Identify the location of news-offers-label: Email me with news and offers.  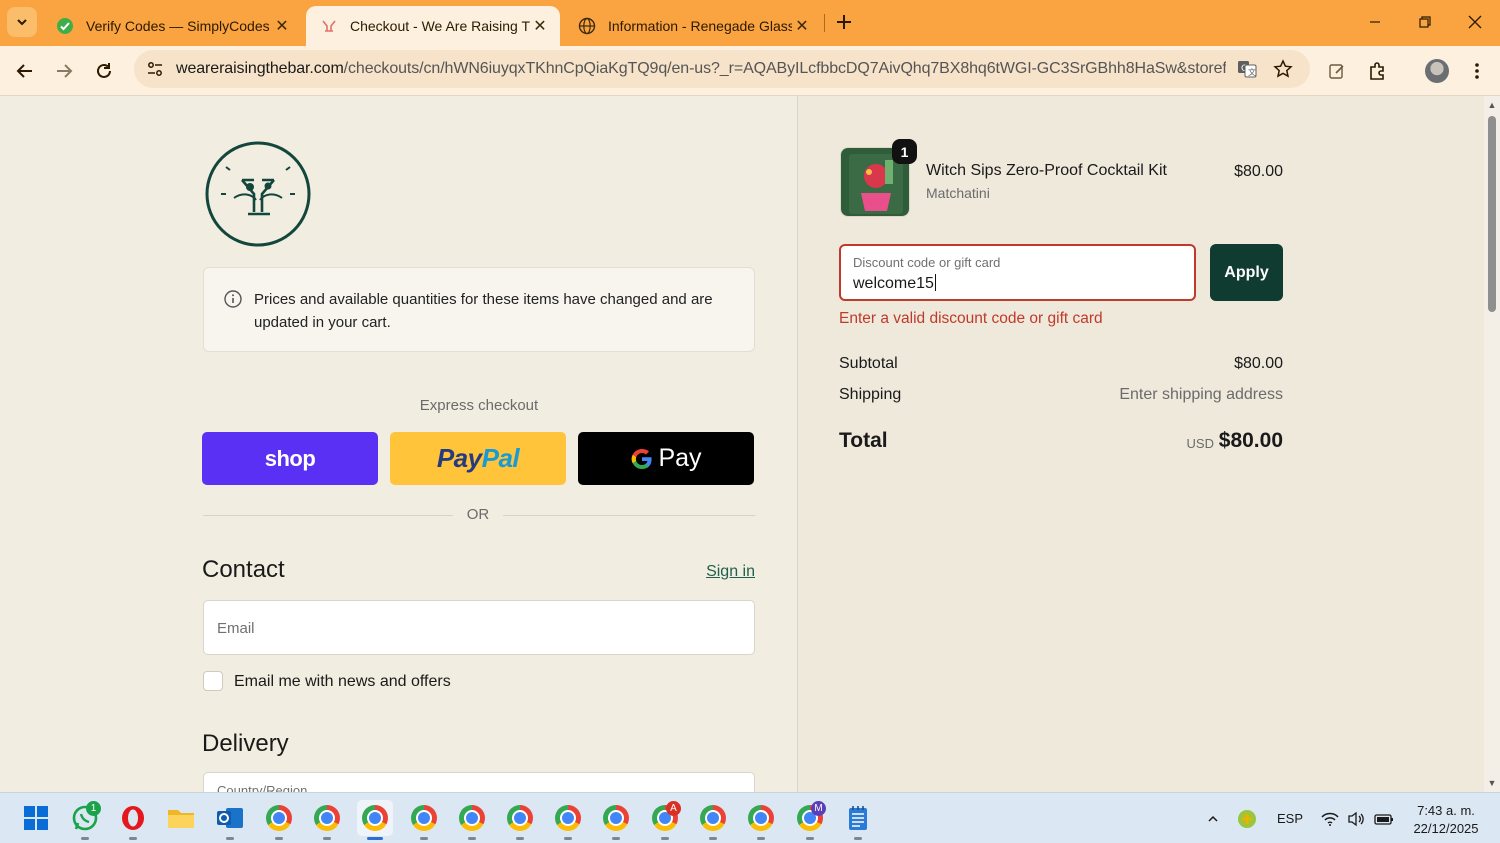
(342, 681).